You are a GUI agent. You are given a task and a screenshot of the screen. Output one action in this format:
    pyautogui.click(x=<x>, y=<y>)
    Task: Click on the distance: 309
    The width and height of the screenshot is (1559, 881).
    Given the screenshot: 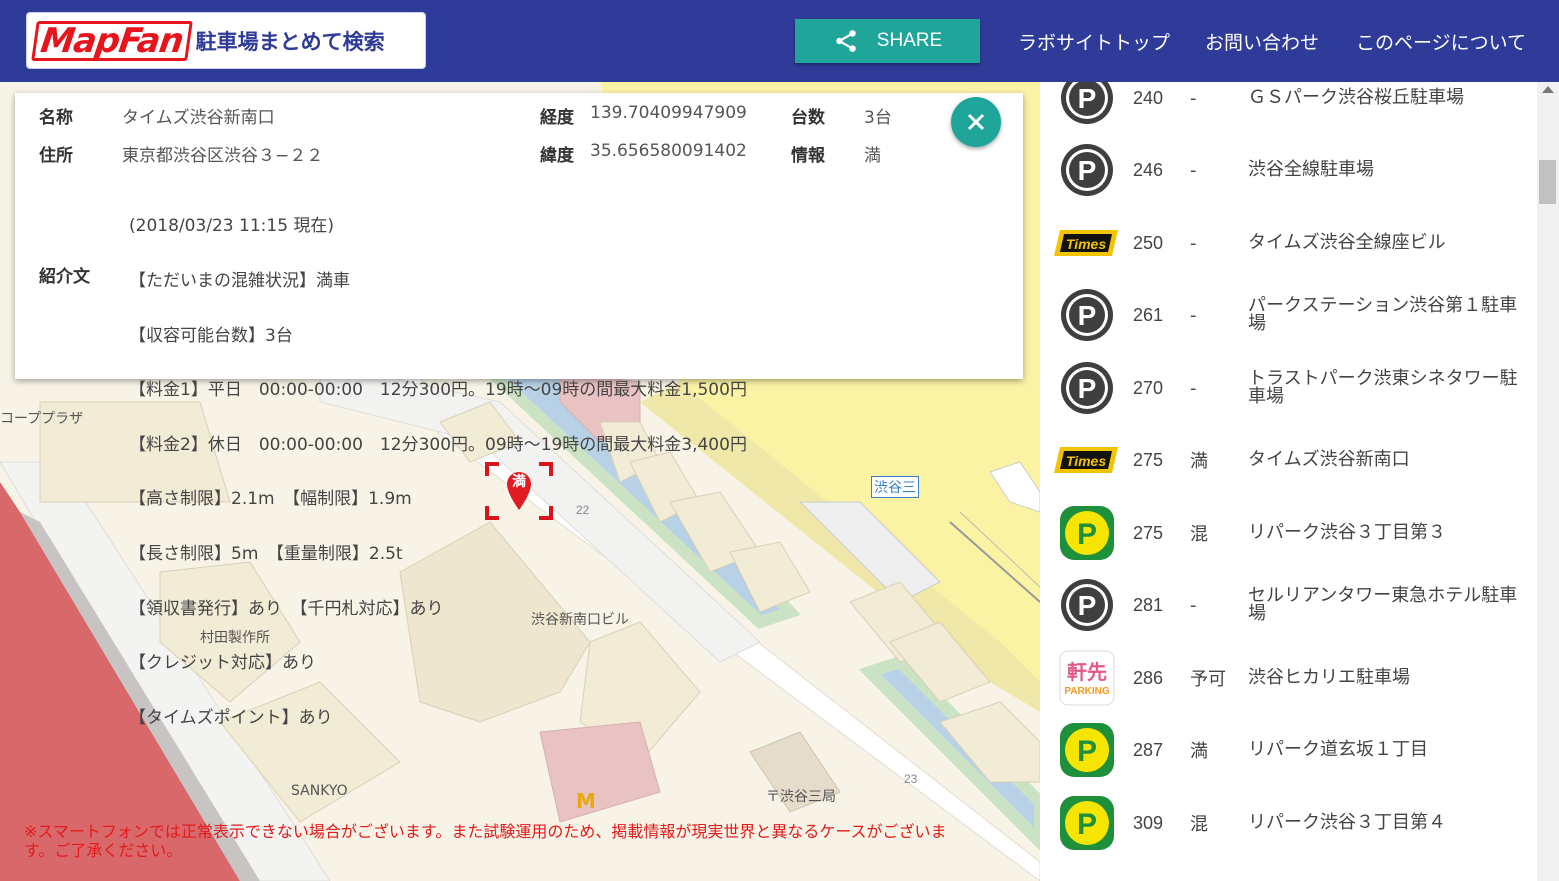 What is the action you would take?
    pyautogui.click(x=1148, y=822)
    